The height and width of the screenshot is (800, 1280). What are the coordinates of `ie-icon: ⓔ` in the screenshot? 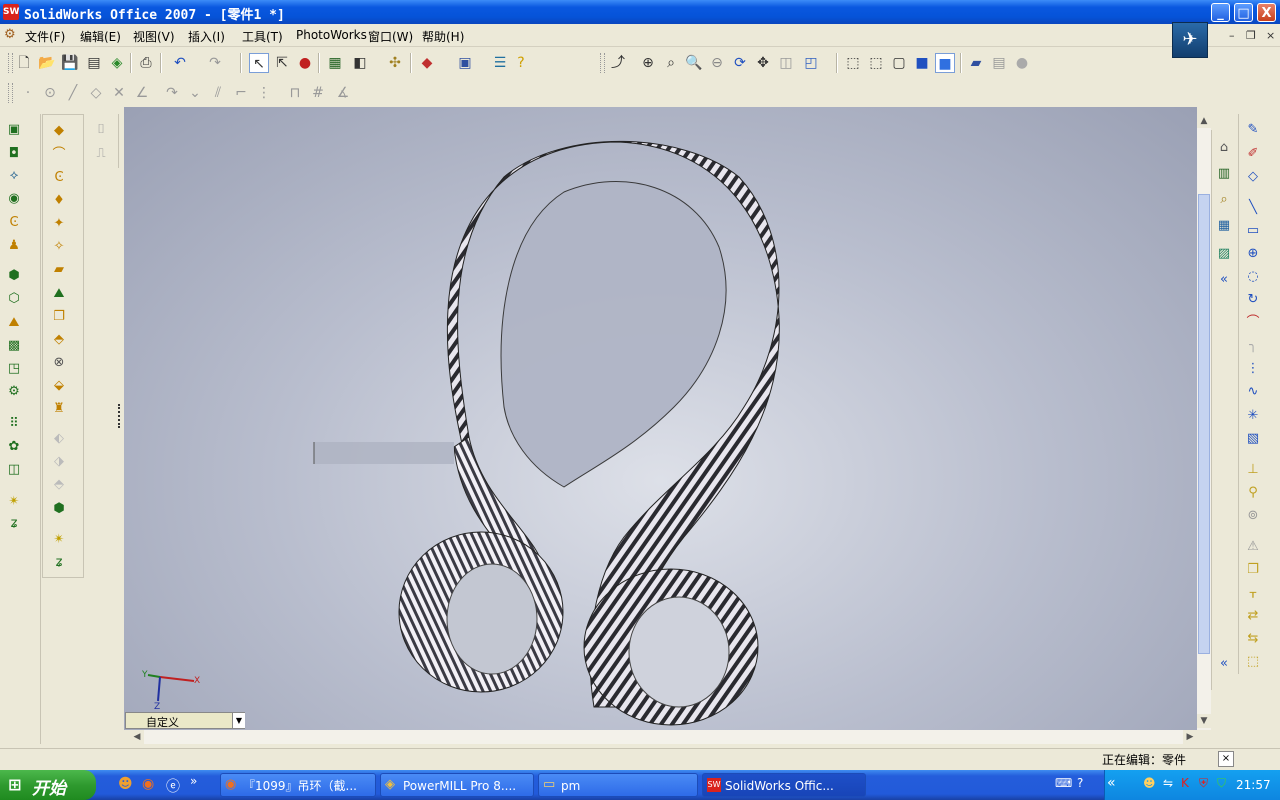 It's located at (173, 786).